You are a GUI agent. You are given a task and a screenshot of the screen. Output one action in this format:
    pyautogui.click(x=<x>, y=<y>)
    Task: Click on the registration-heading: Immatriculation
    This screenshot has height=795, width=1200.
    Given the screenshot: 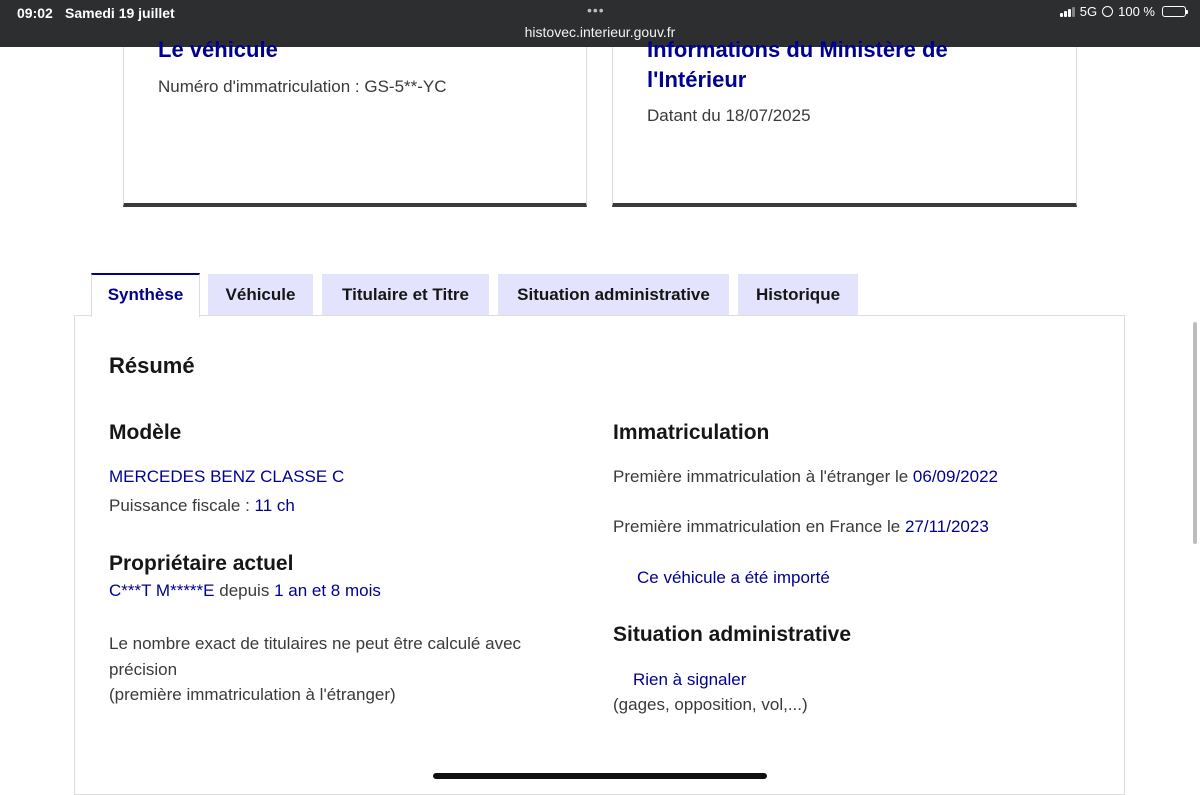 What is the action you would take?
    pyautogui.click(x=691, y=432)
    